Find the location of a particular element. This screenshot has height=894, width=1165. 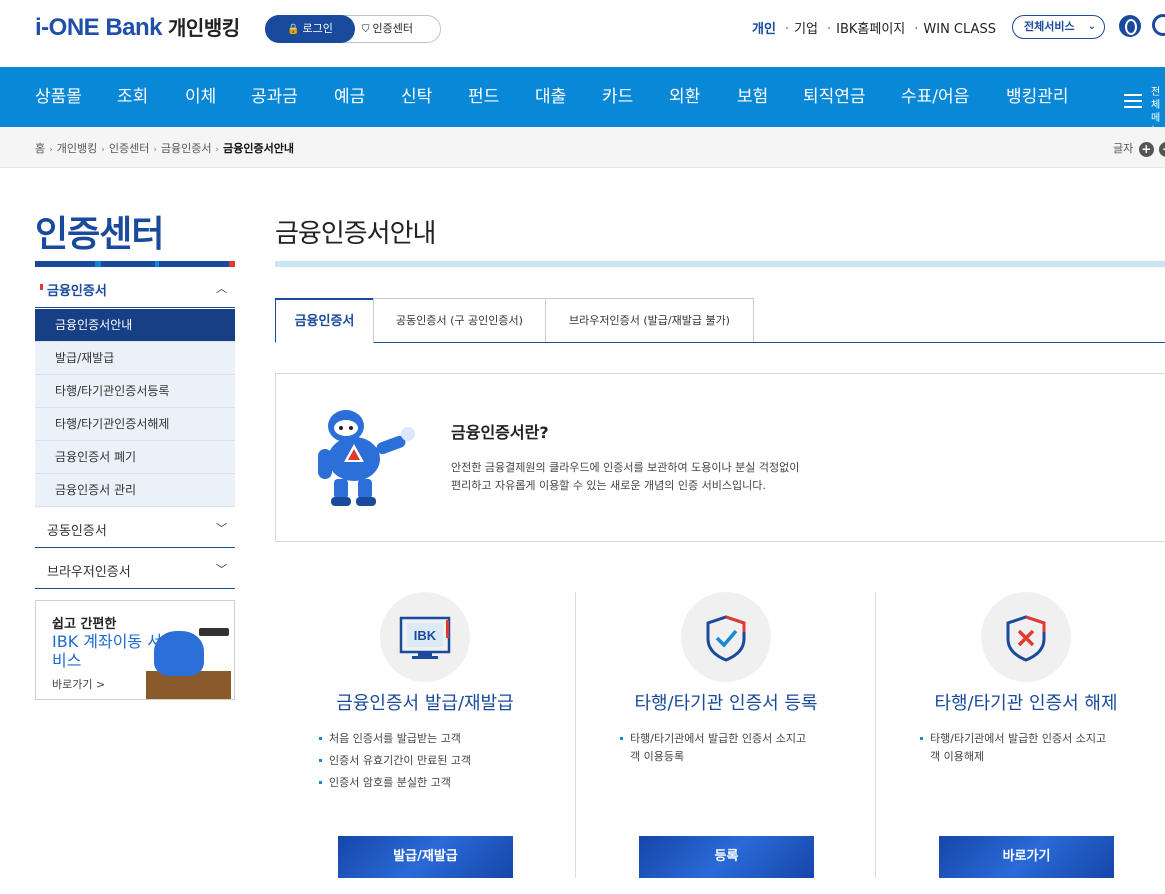

nav-item-products: 상품몰 is located at coordinates (58, 97).